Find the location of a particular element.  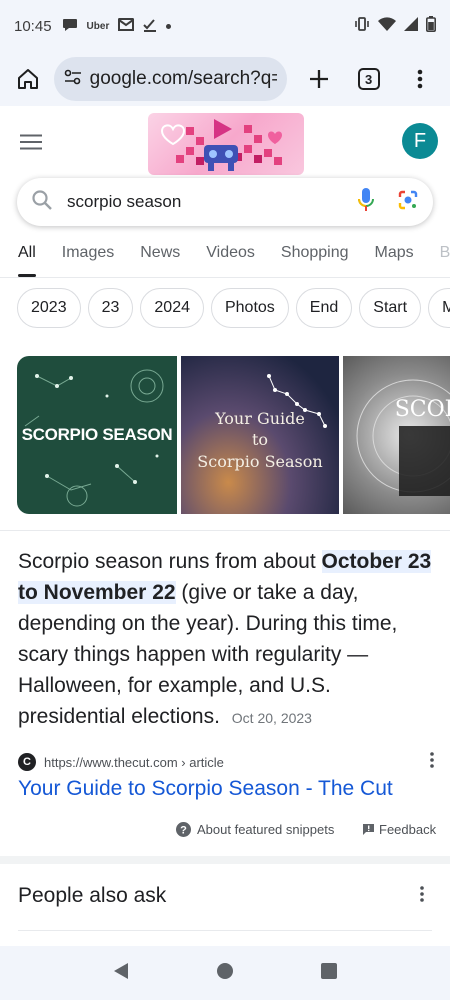

tab-count: 3 is located at coordinates (368, 79).